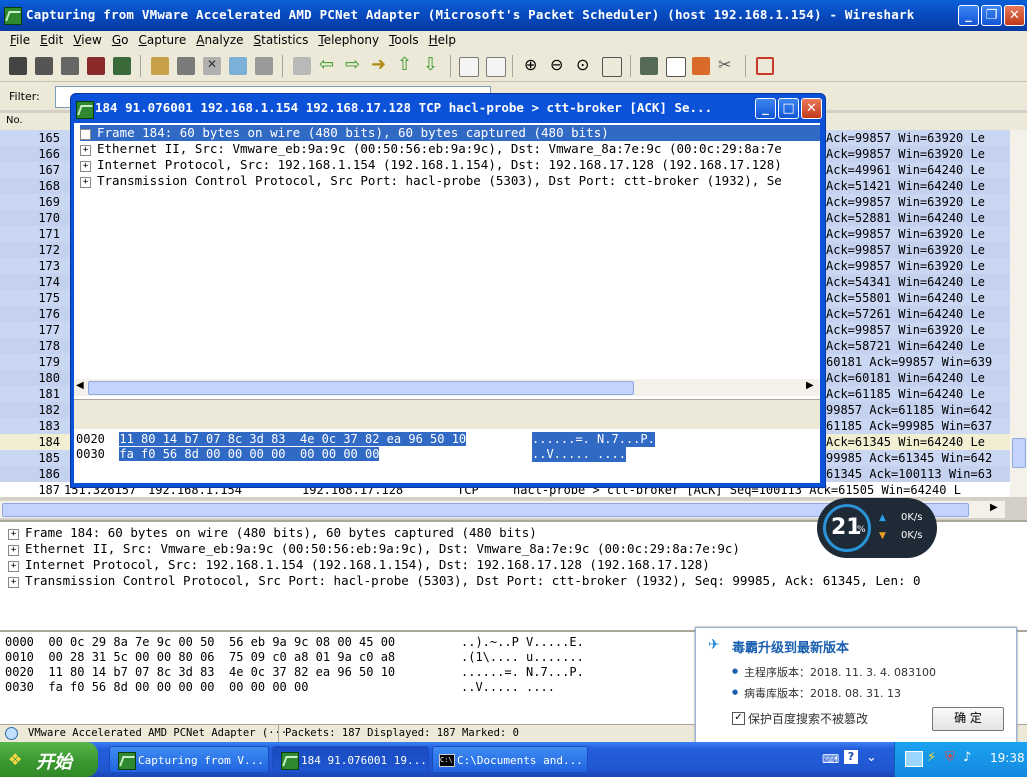 This screenshot has width=1027, height=777. What do you see at coordinates (701, 66) in the screenshot?
I see `coloring-rules-icon` at bounding box center [701, 66].